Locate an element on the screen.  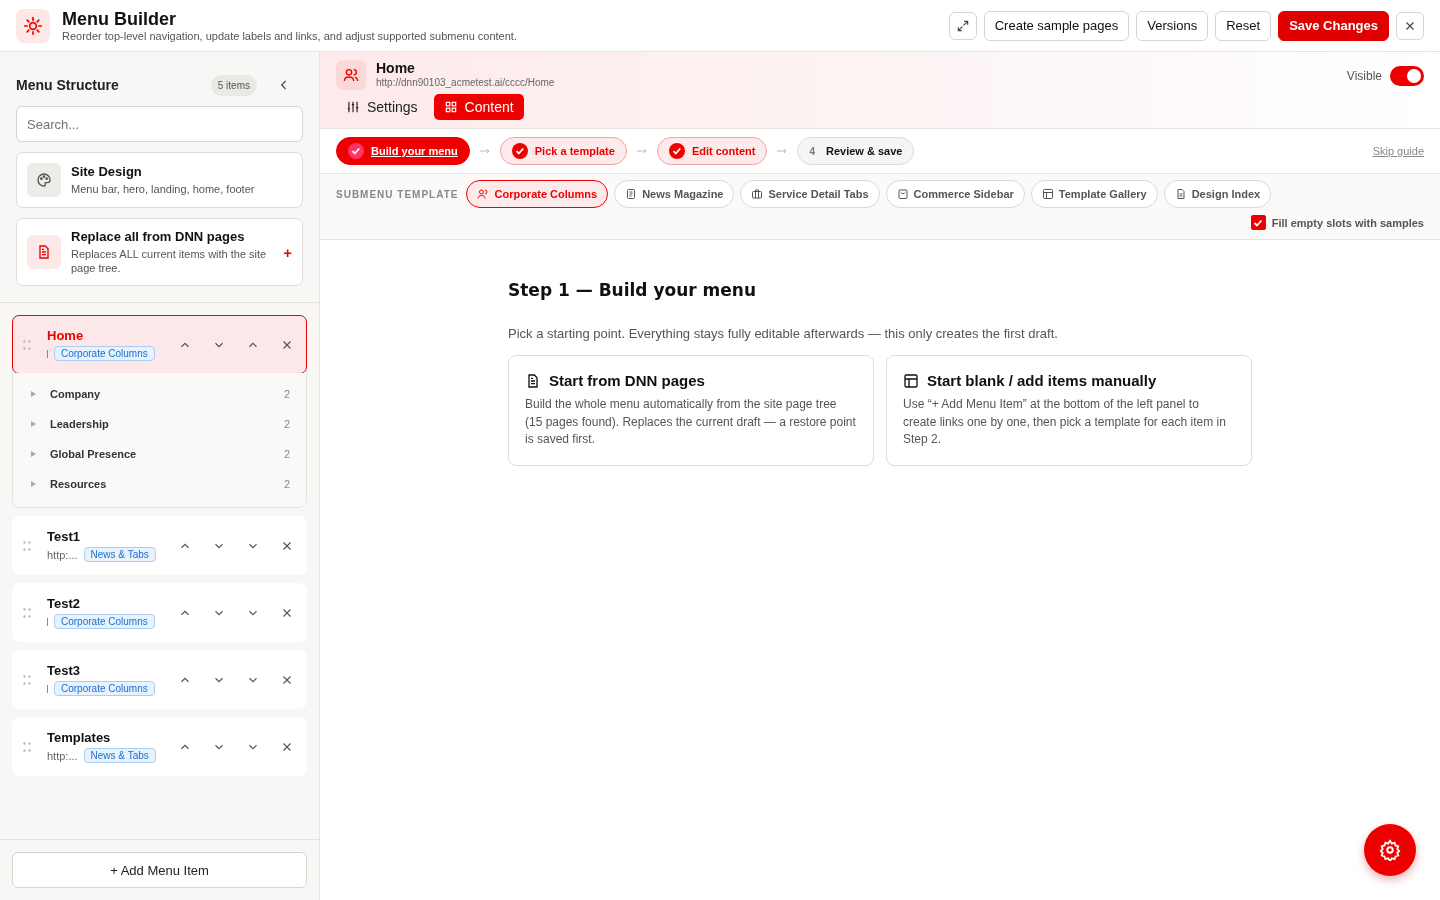
template-chip: News Magazine is located at coordinates (674, 194).